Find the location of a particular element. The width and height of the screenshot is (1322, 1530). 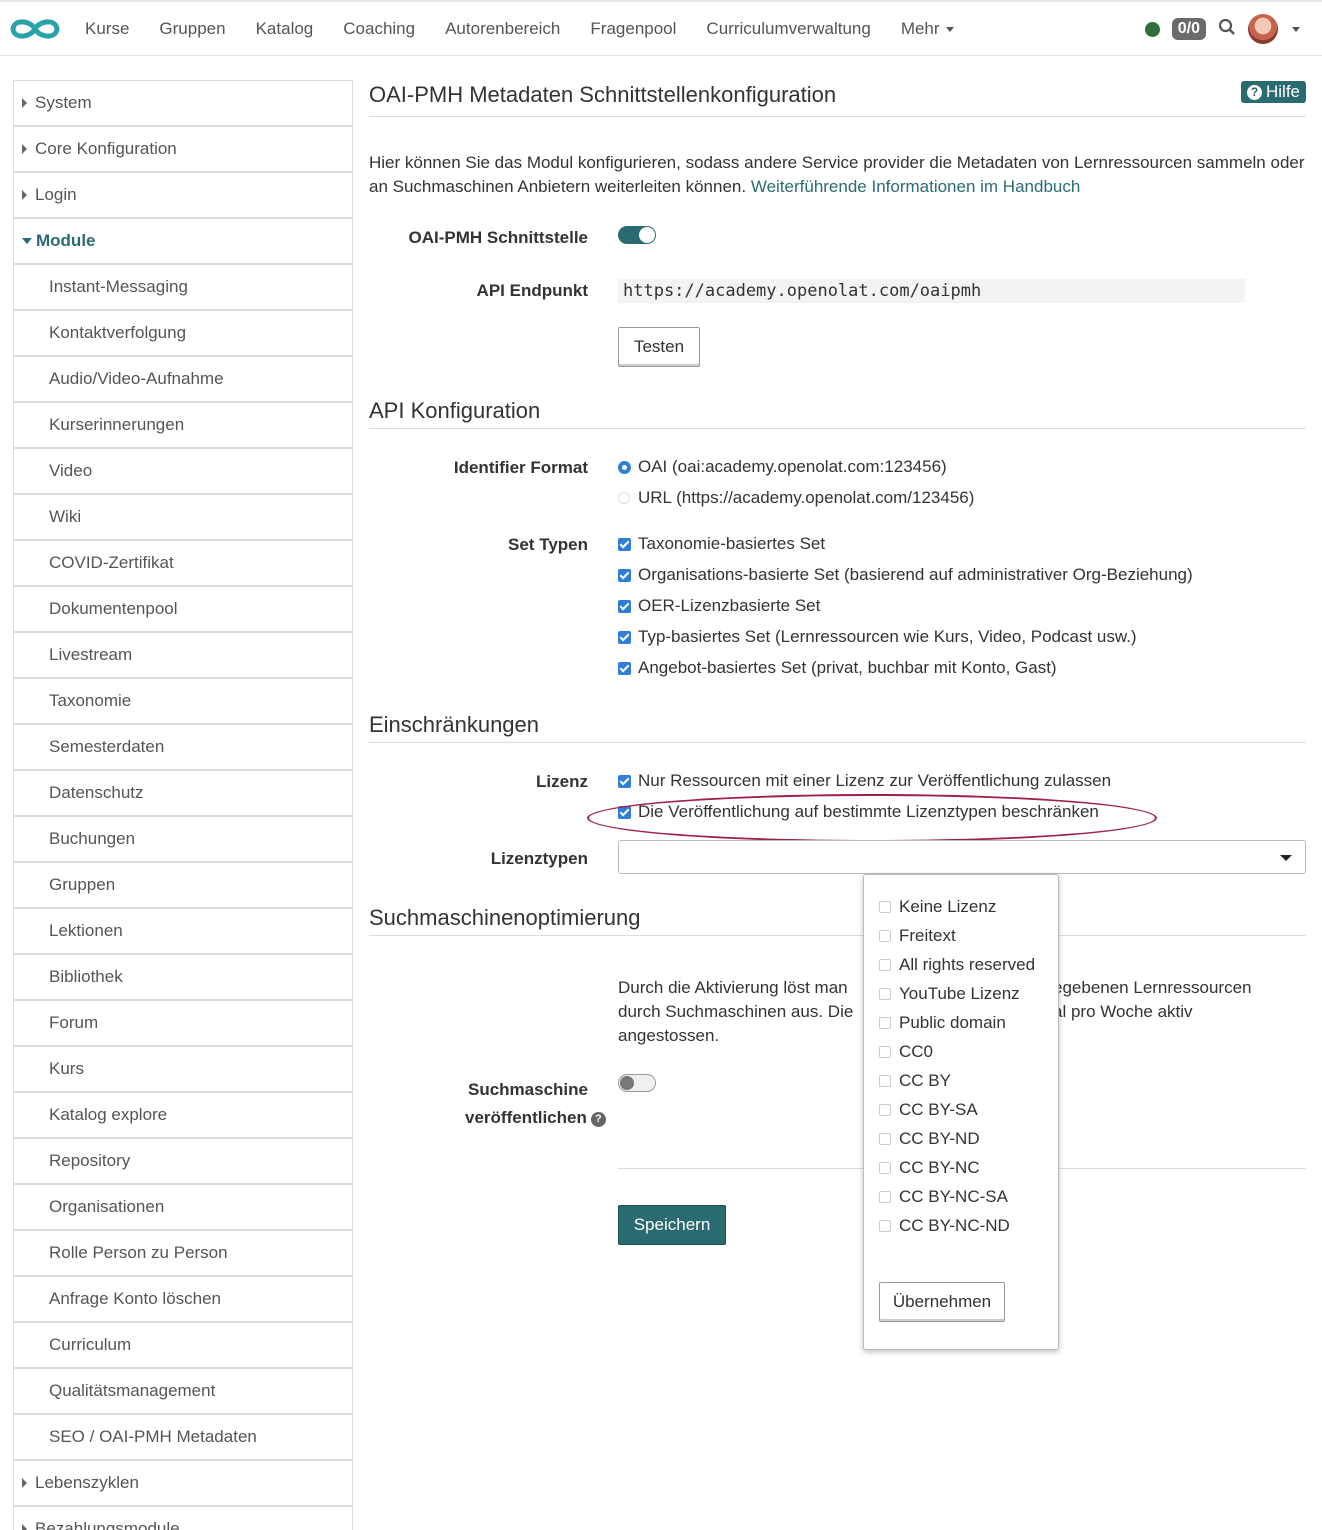

sidebar-subitem: SEO / OAI-PMH Metadaten is located at coordinates (183, 1438).